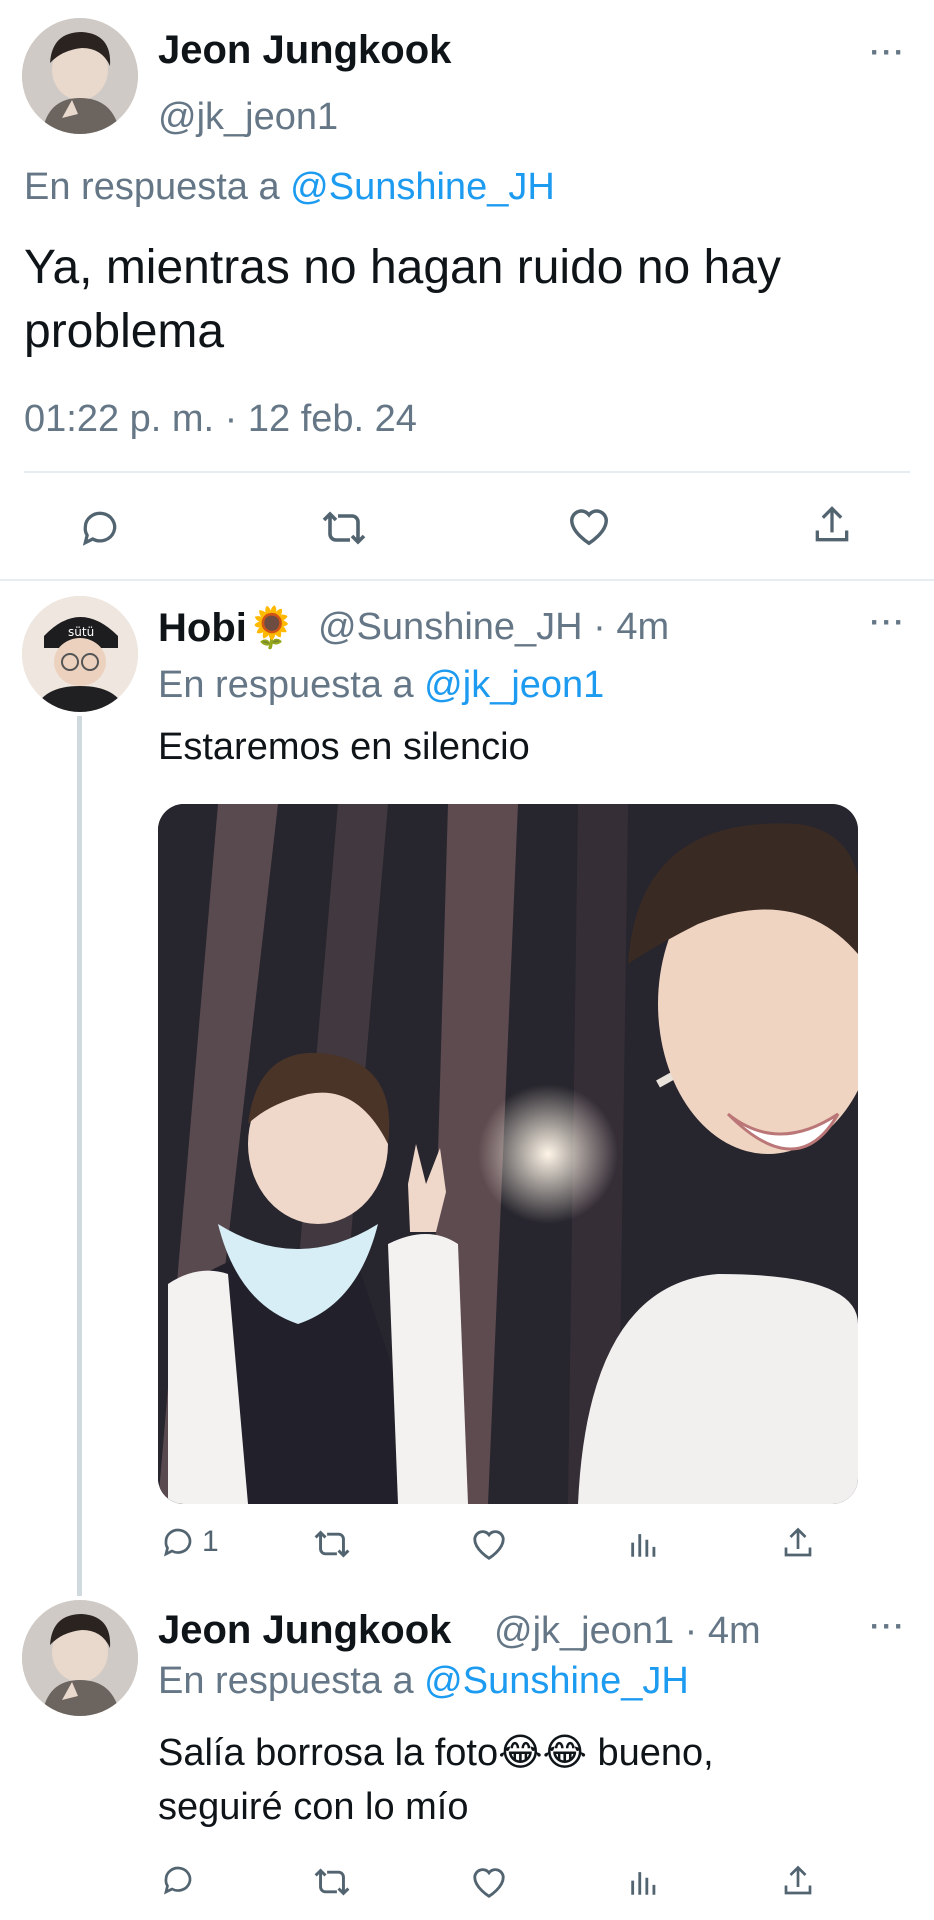 This screenshot has width=934, height=1920. Describe the element at coordinates (210, 1541) in the screenshot. I see `reply-count: 1` at that location.